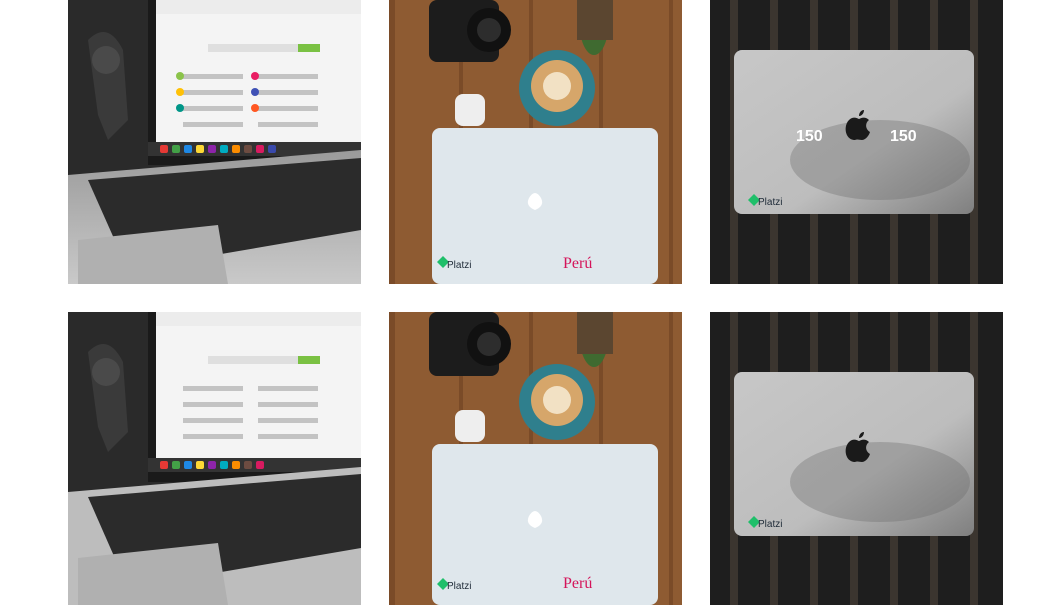  Describe the element at coordinates (903, 136) in the screenshot. I see `right-number-label: 150` at that location.